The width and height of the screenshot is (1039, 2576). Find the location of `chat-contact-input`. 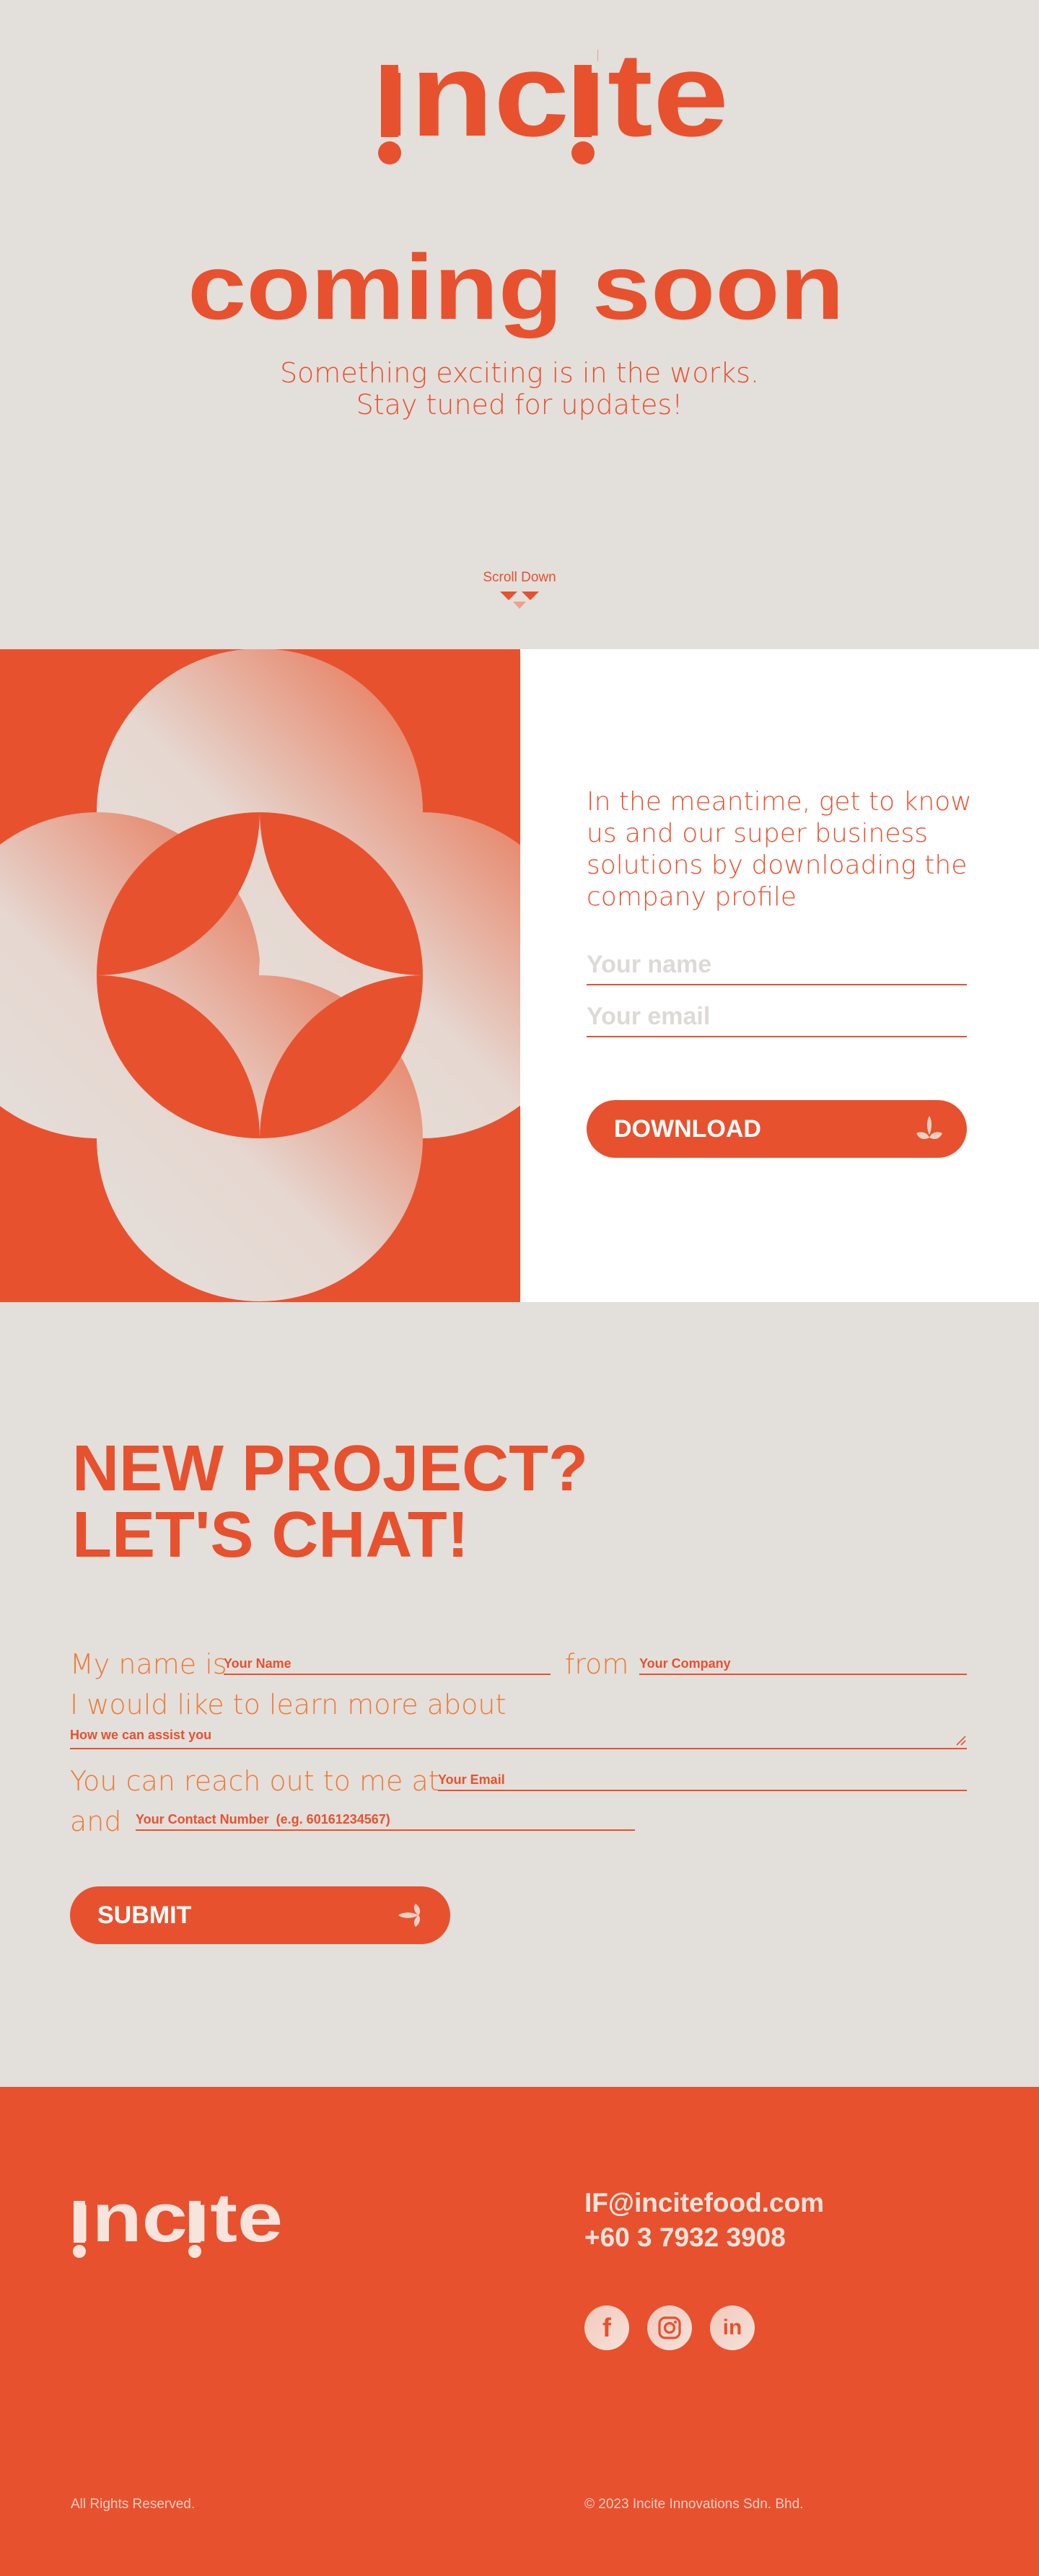

chat-contact-input is located at coordinates (386, 1819).